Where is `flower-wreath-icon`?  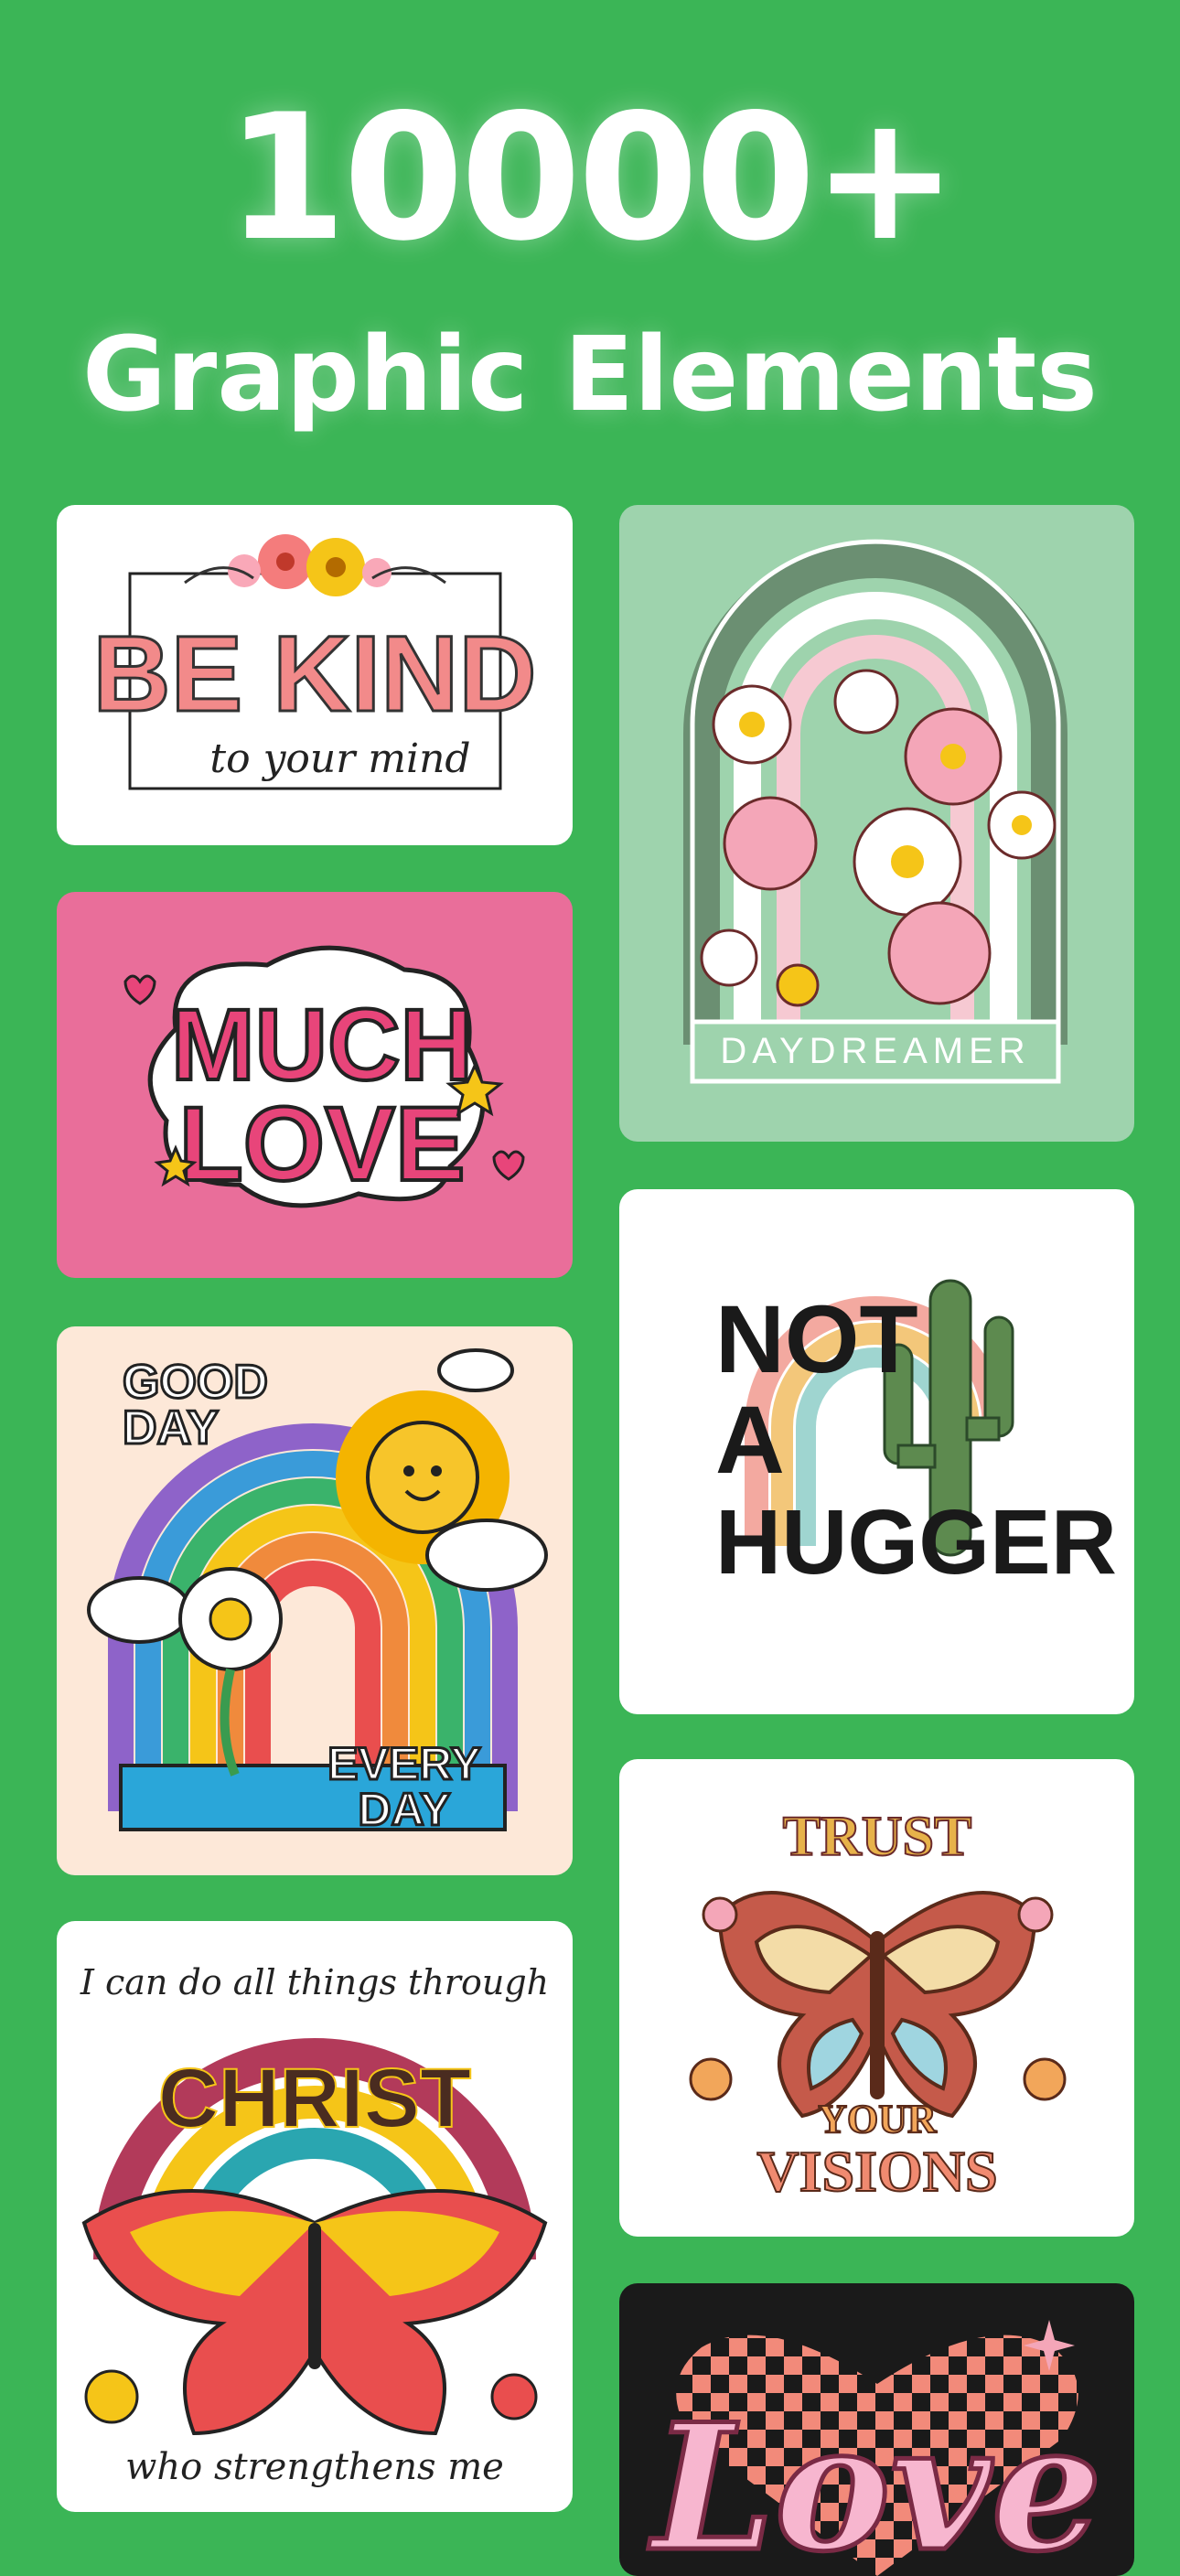 flower-wreath-icon is located at coordinates (315, 565).